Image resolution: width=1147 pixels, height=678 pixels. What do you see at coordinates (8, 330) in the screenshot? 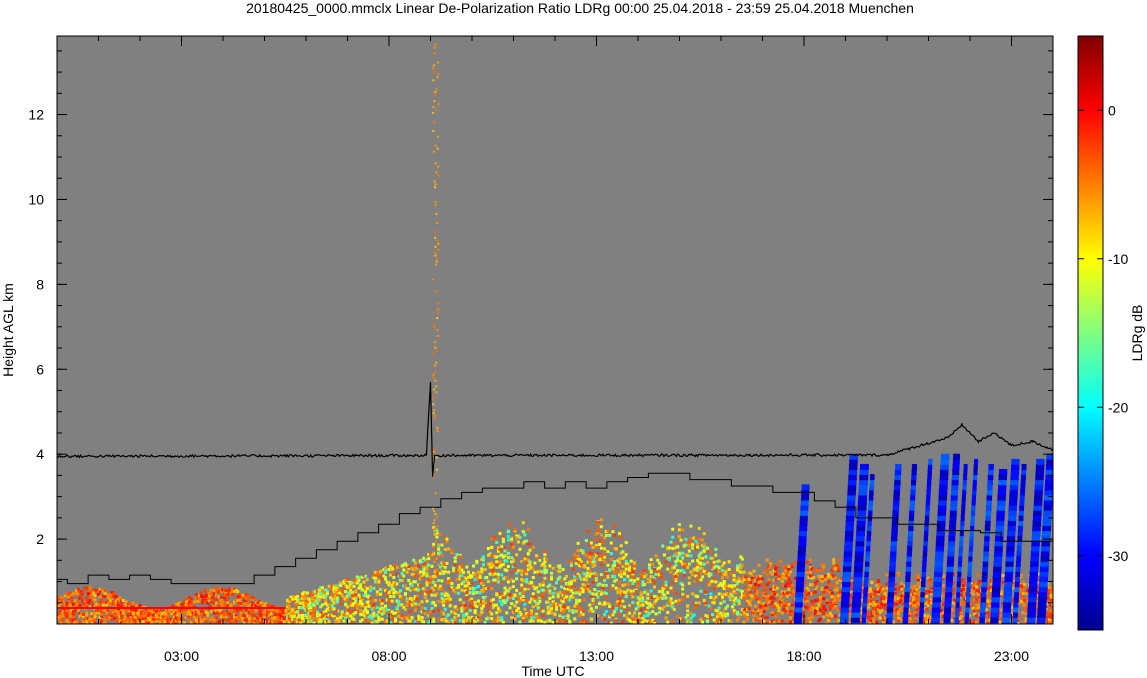
I see `y-axis-label: Height AGL km` at bounding box center [8, 330].